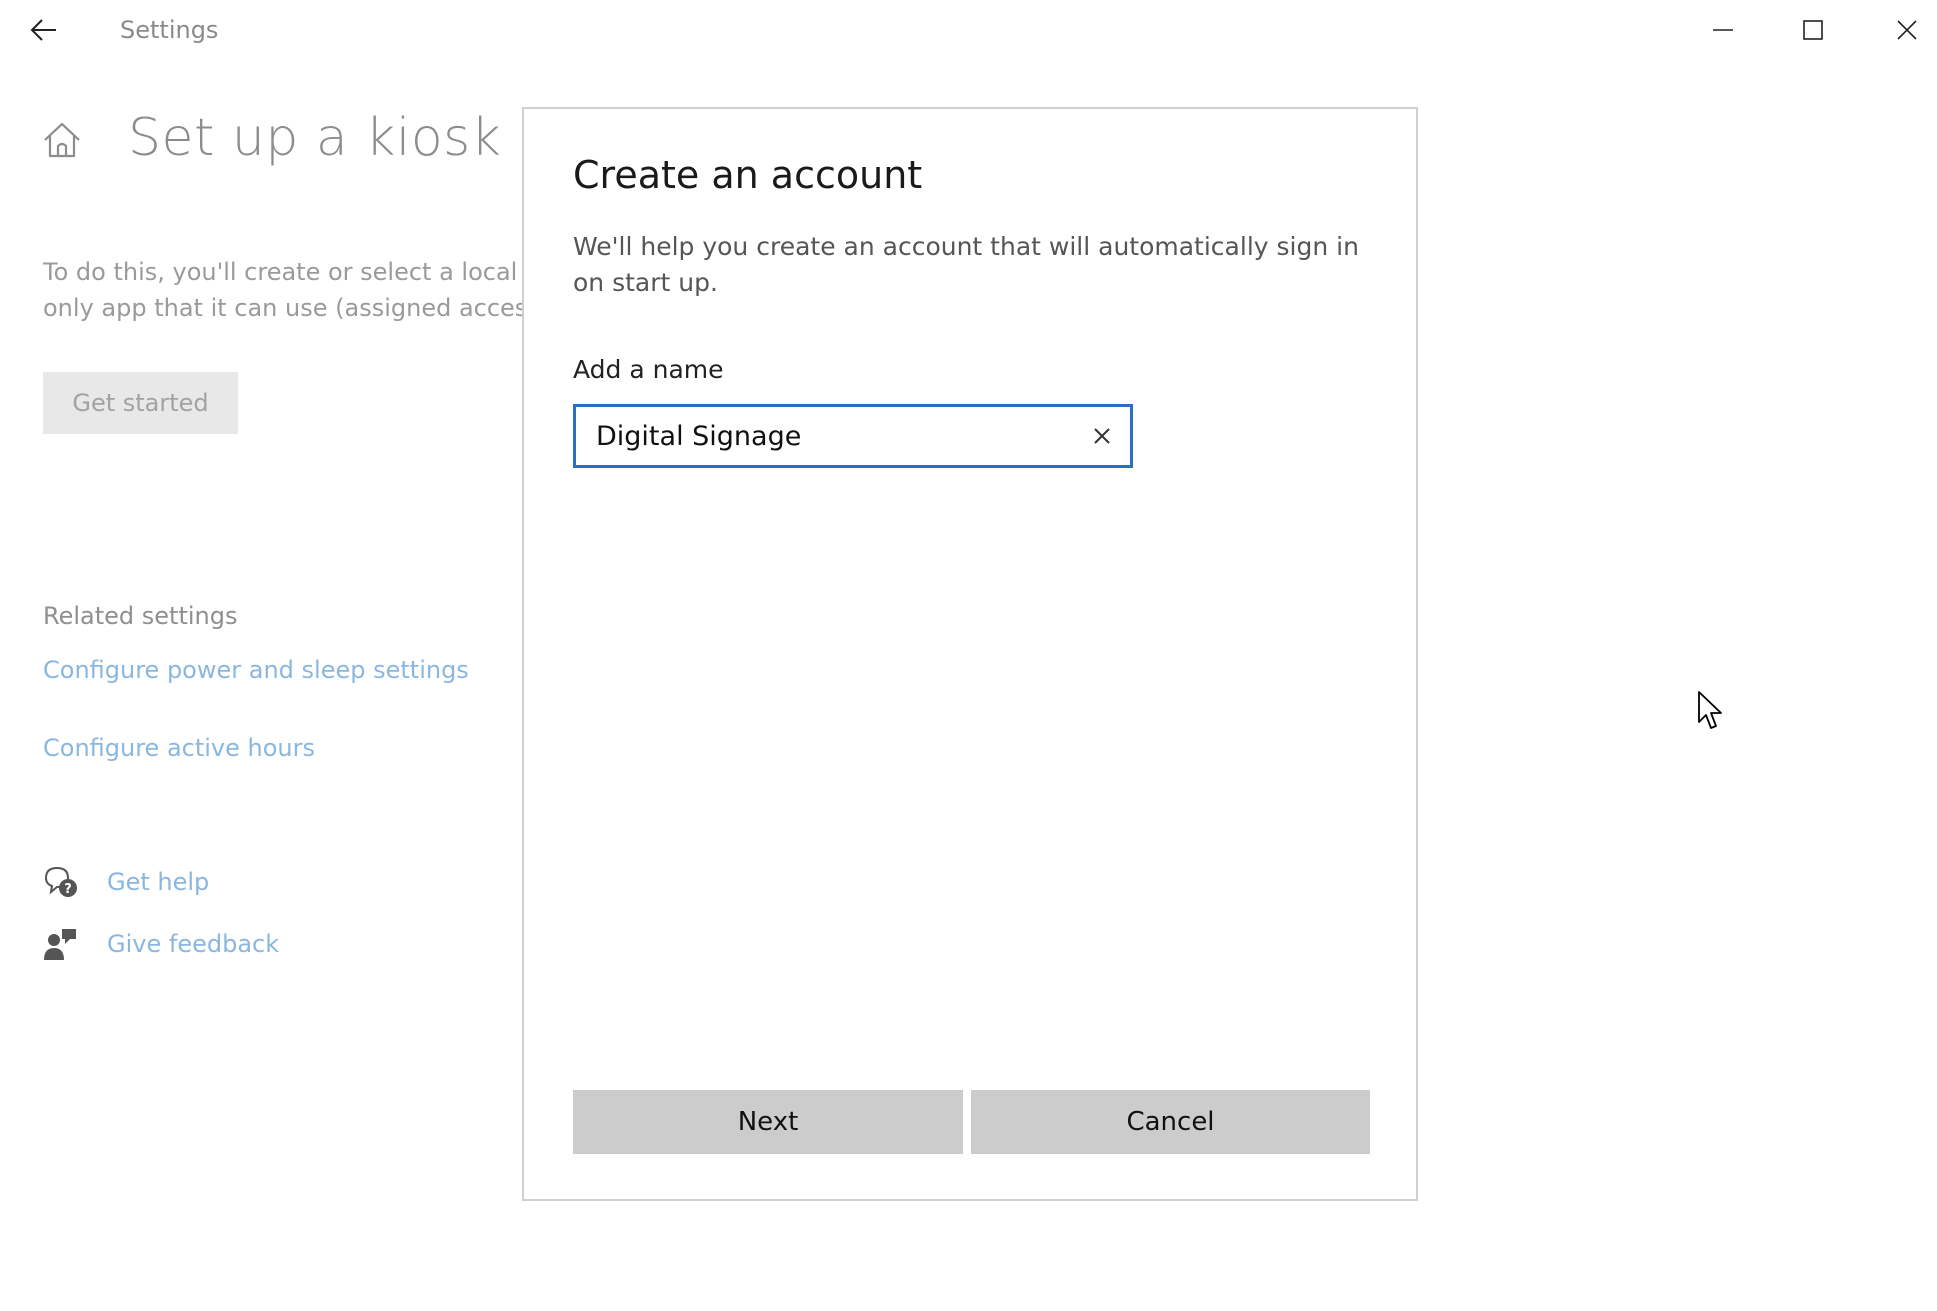  I want to click on page-title: Set up a kiosk, so click(315, 138).